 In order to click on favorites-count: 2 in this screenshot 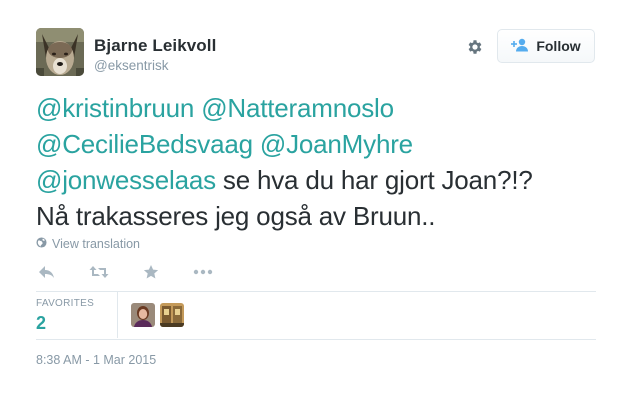, I will do `click(41, 323)`.